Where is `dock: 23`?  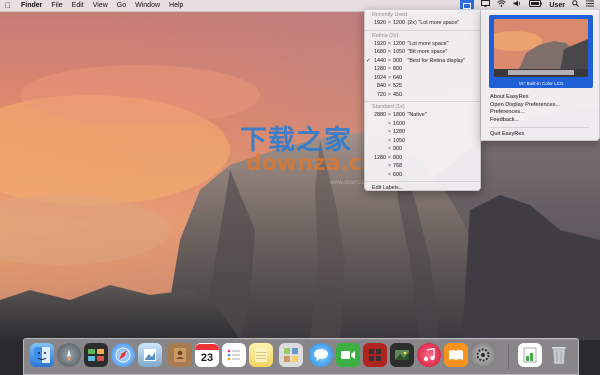 dock: 23 is located at coordinates (301, 356).